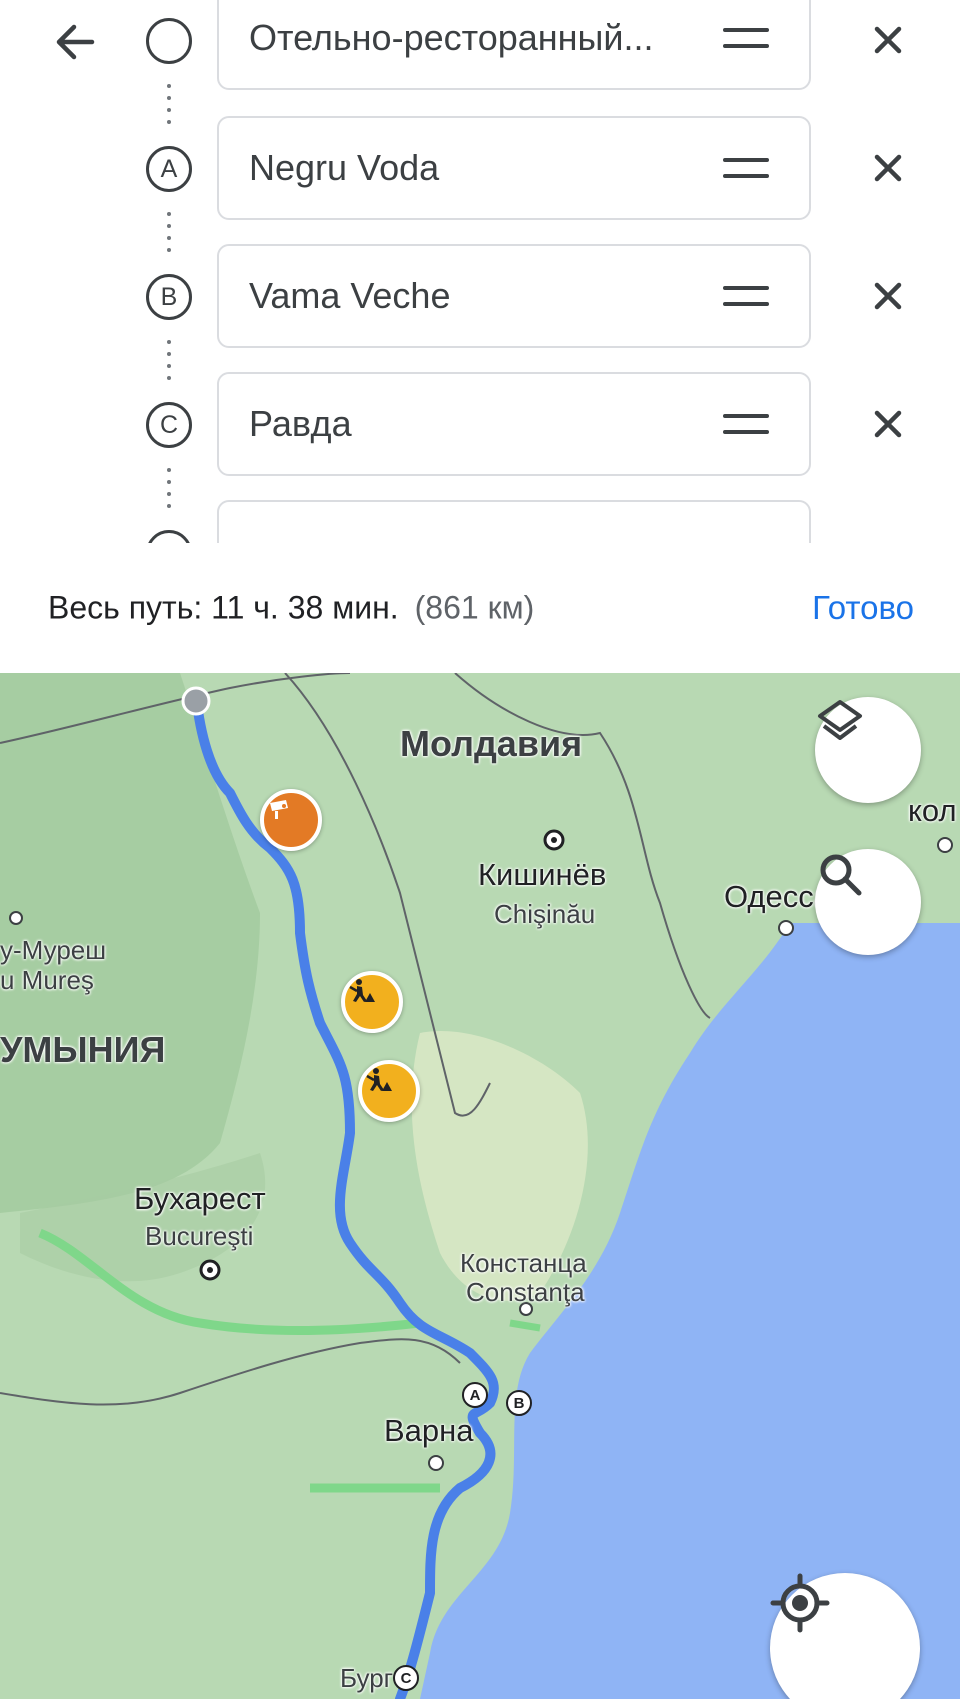 The width and height of the screenshot is (960, 1699). What do you see at coordinates (344, 167) in the screenshot?
I see `stop-field-text: Negru Voda` at bounding box center [344, 167].